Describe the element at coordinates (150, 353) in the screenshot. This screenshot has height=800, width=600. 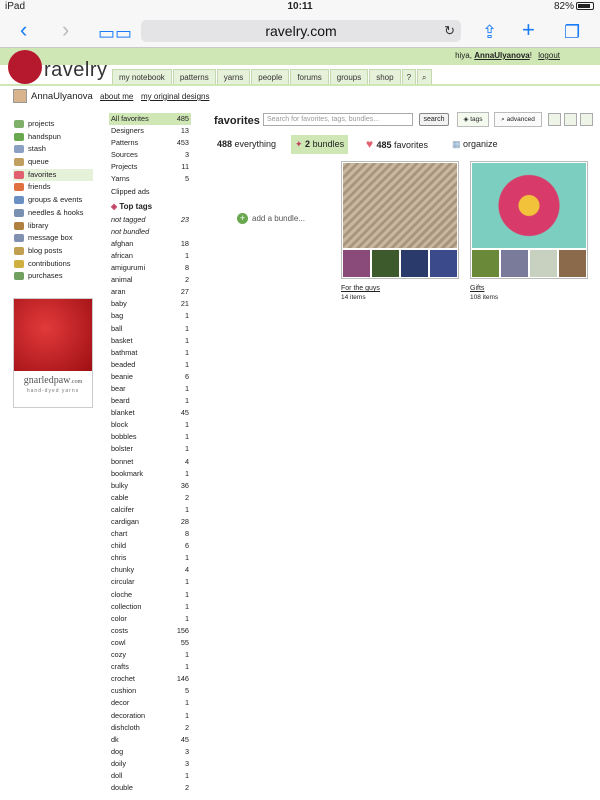
I see `tag-filter: bathmat 1` at that location.